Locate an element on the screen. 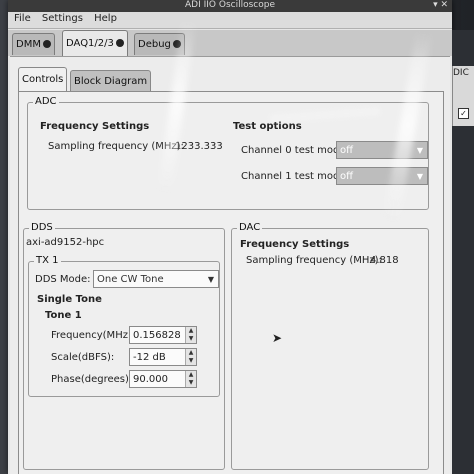 This screenshot has width=474, height=474. channel1-test-mode-value: off is located at coordinates (347, 176).